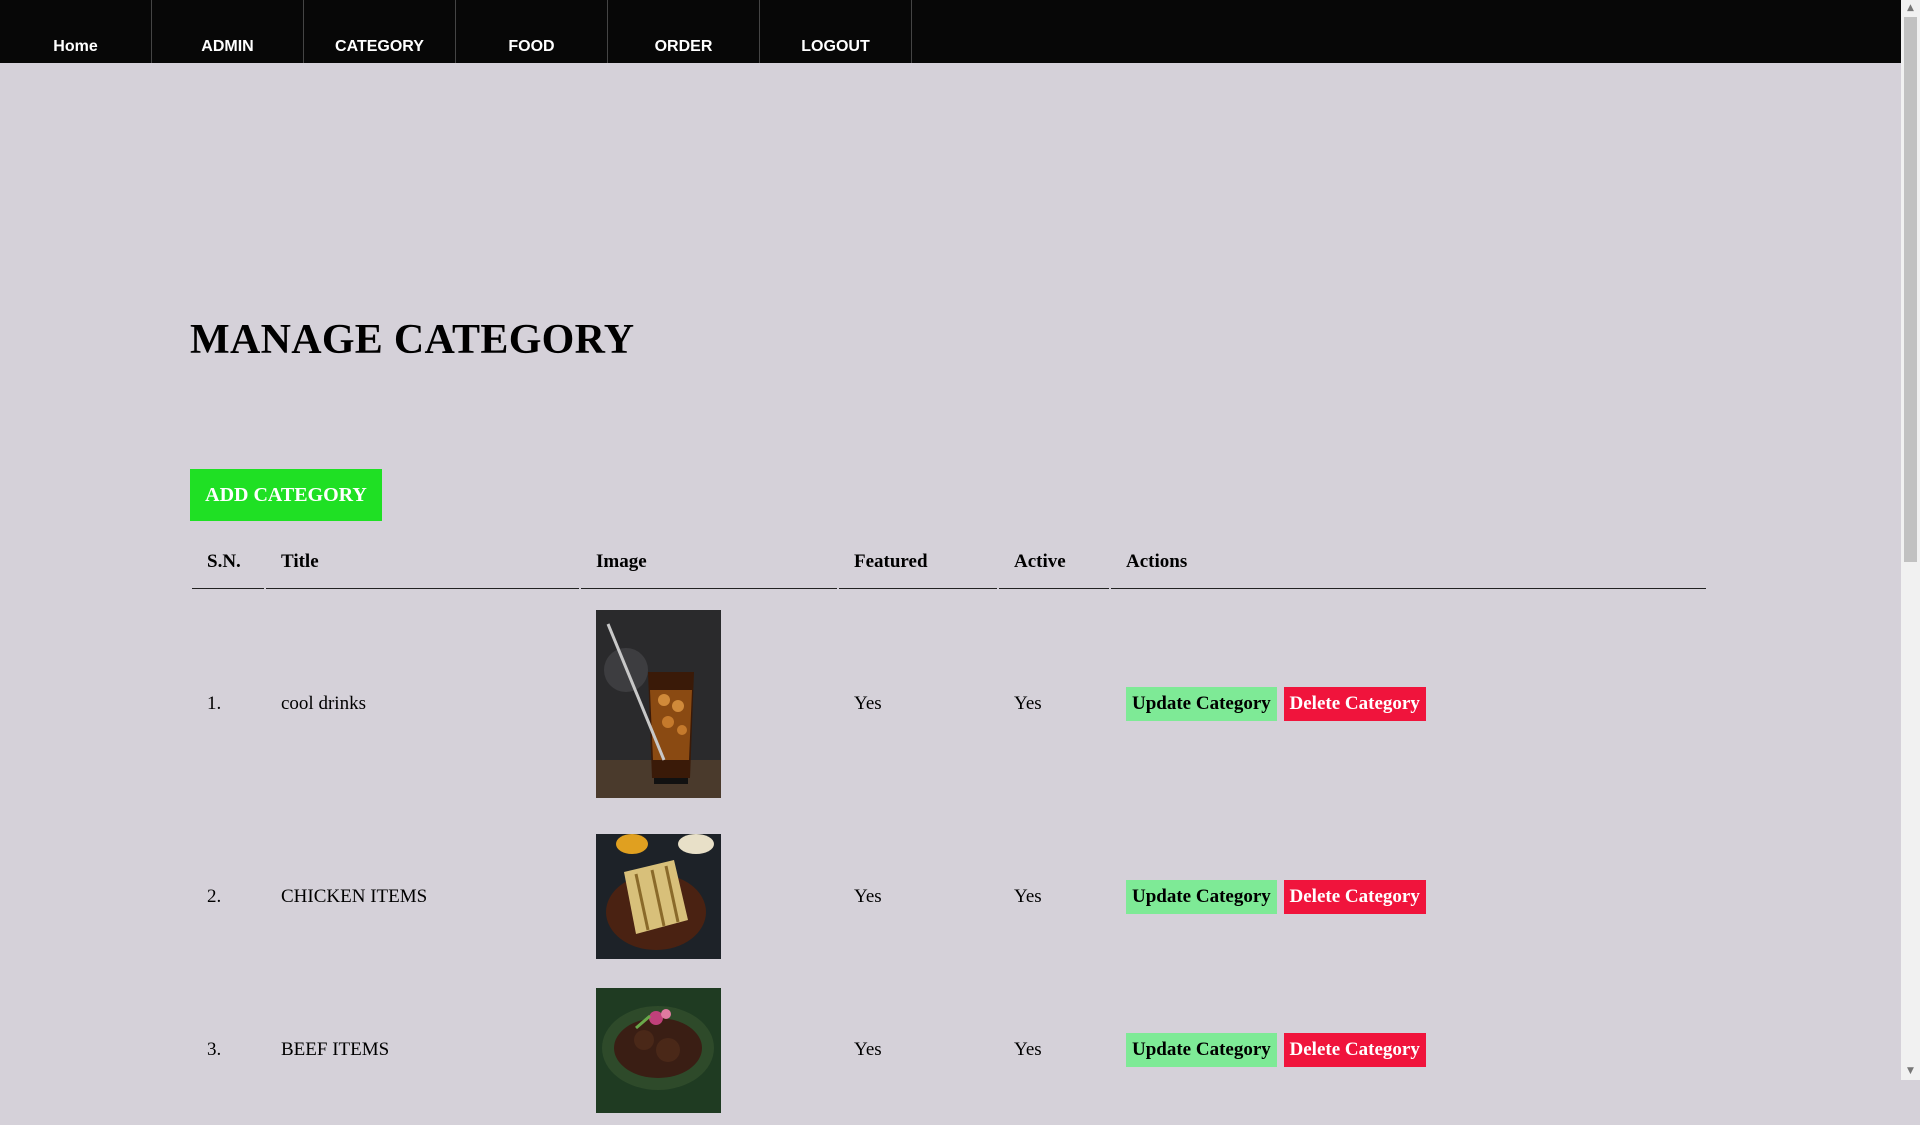 This screenshot has height=1125, width=1920. What do you see at coordinates (228, 562) in the screenshot?
I see `header-sn: S.N.` at bounding box center [228, 562].